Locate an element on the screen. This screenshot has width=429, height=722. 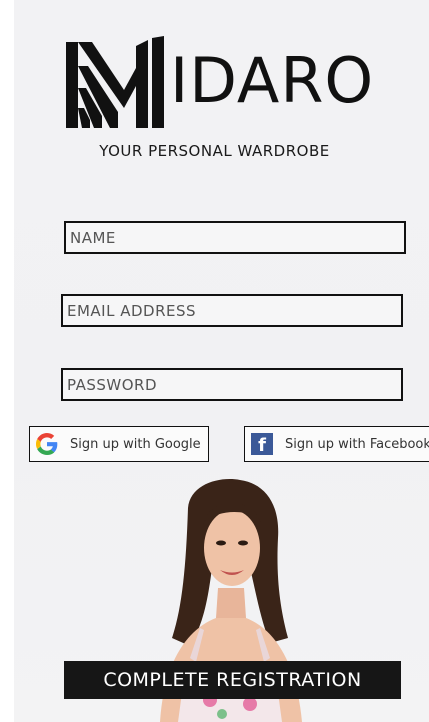
facebook-signup-button: f Sign up with Facebook is located at coordinates (336, 444).